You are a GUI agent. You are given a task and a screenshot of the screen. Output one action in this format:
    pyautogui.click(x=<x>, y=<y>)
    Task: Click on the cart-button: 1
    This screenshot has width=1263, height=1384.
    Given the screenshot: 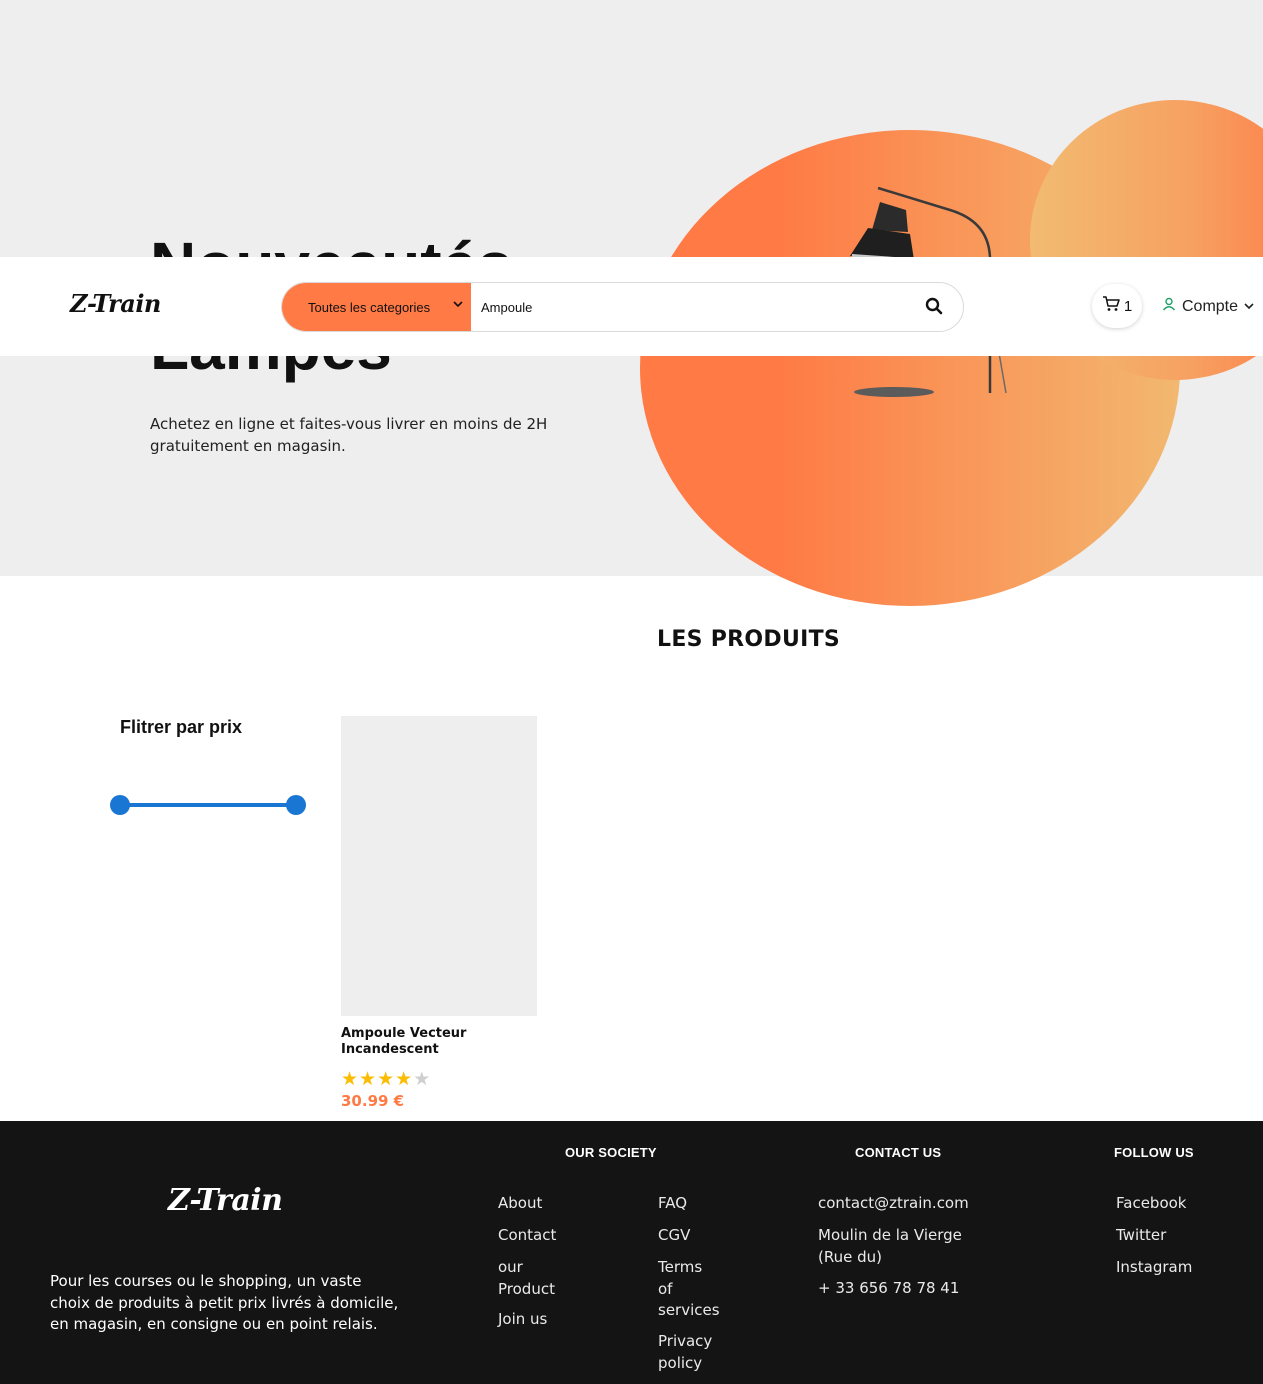 What is the action you would take?
    pyautogui.click(x=1117, y=306)
    